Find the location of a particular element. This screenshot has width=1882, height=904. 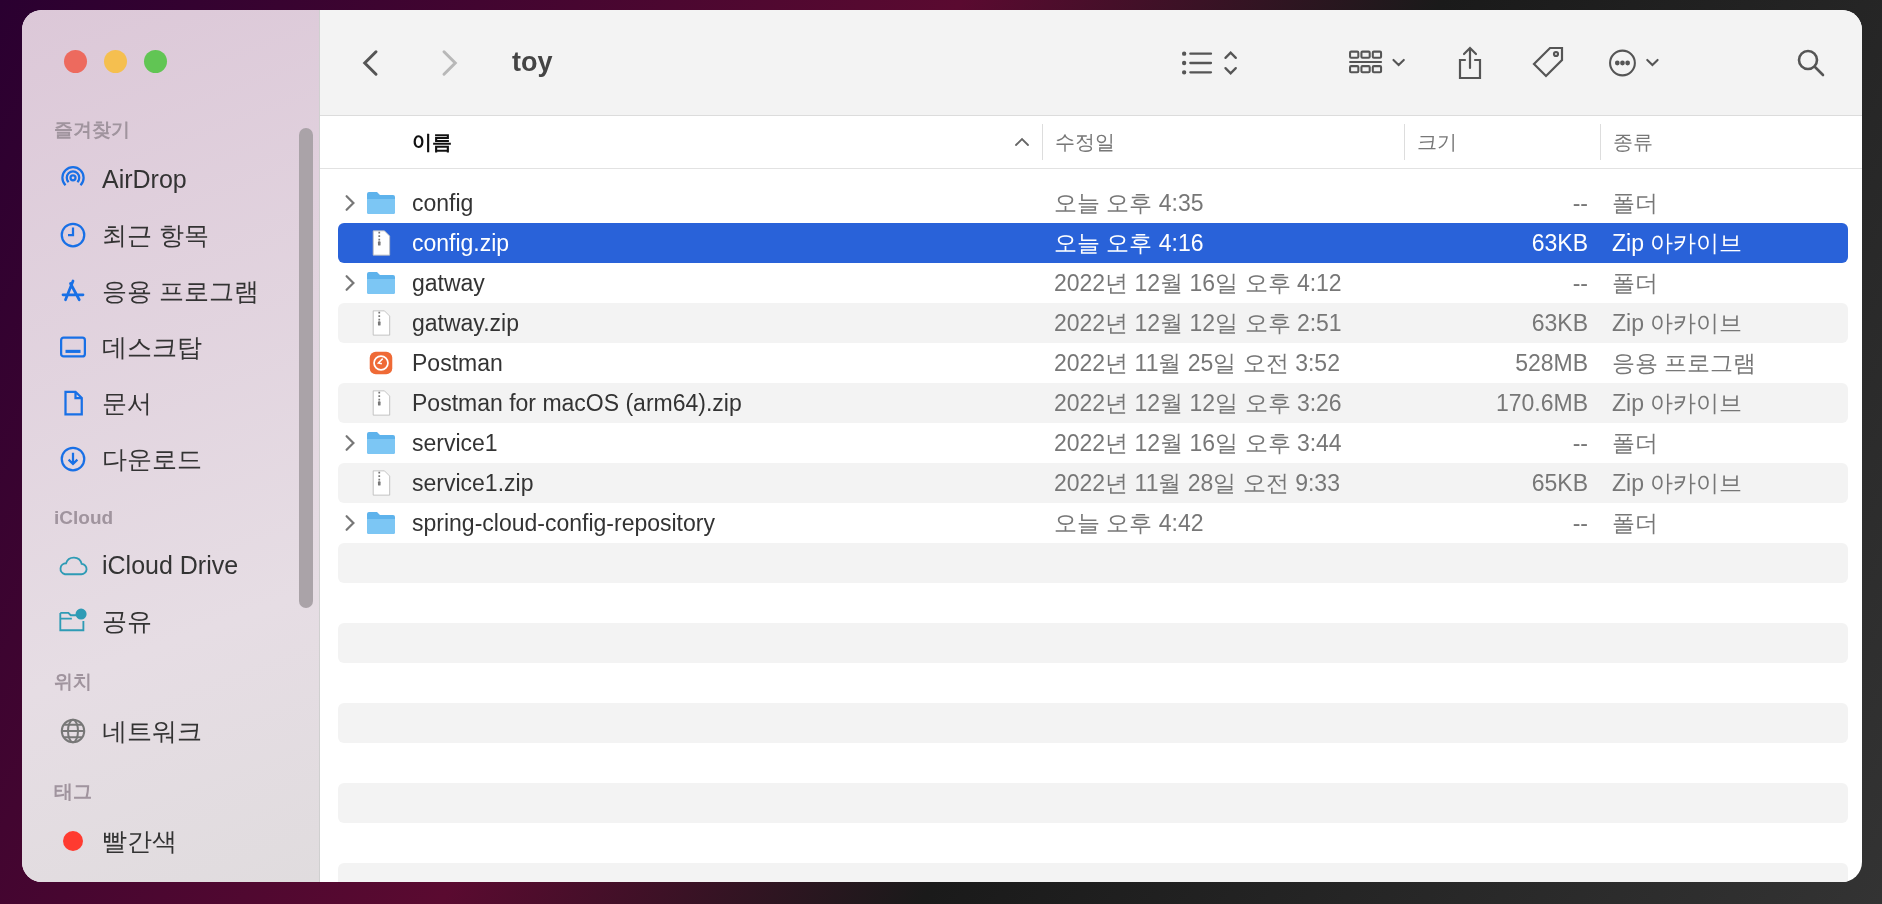

sidebar-item: iCloud Drive is located at coordinates (150, 565).